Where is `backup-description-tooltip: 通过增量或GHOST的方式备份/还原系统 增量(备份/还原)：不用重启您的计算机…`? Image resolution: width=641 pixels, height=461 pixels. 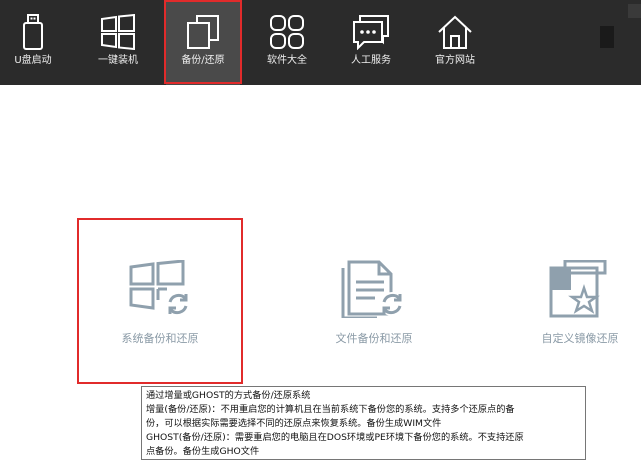
backup-description-tooltip: 通过增量或GHOST的方式备份/还原系统 增量(备份/还原)：不用重启您的计算机… is located at coordinates (363, 423).